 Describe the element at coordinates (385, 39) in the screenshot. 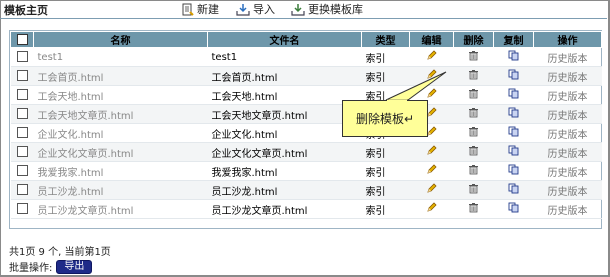

I see `col-header-type: 类型` at that location.